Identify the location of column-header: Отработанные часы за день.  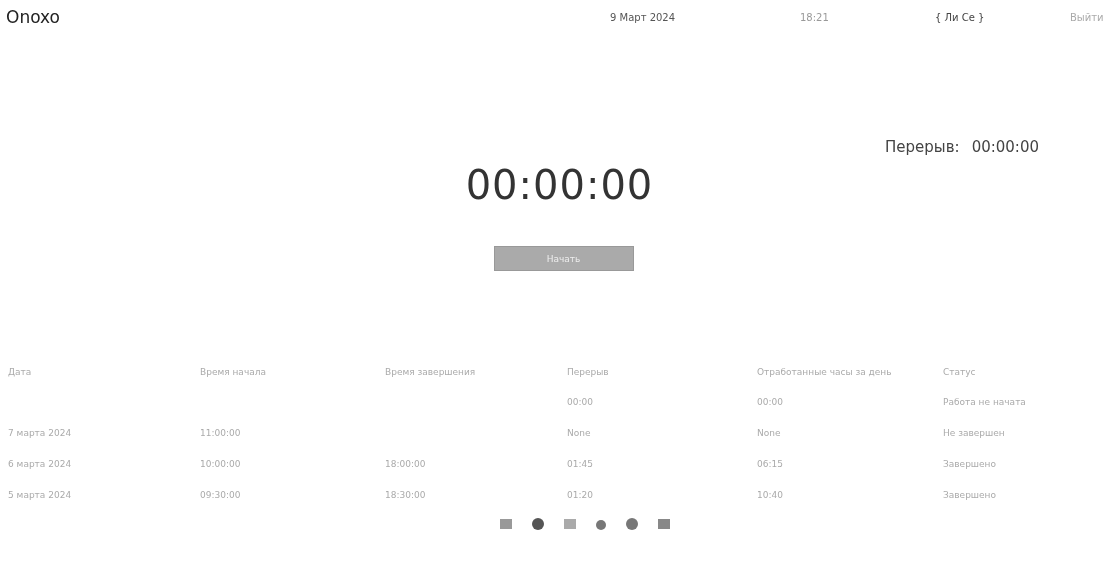
(825, 371).